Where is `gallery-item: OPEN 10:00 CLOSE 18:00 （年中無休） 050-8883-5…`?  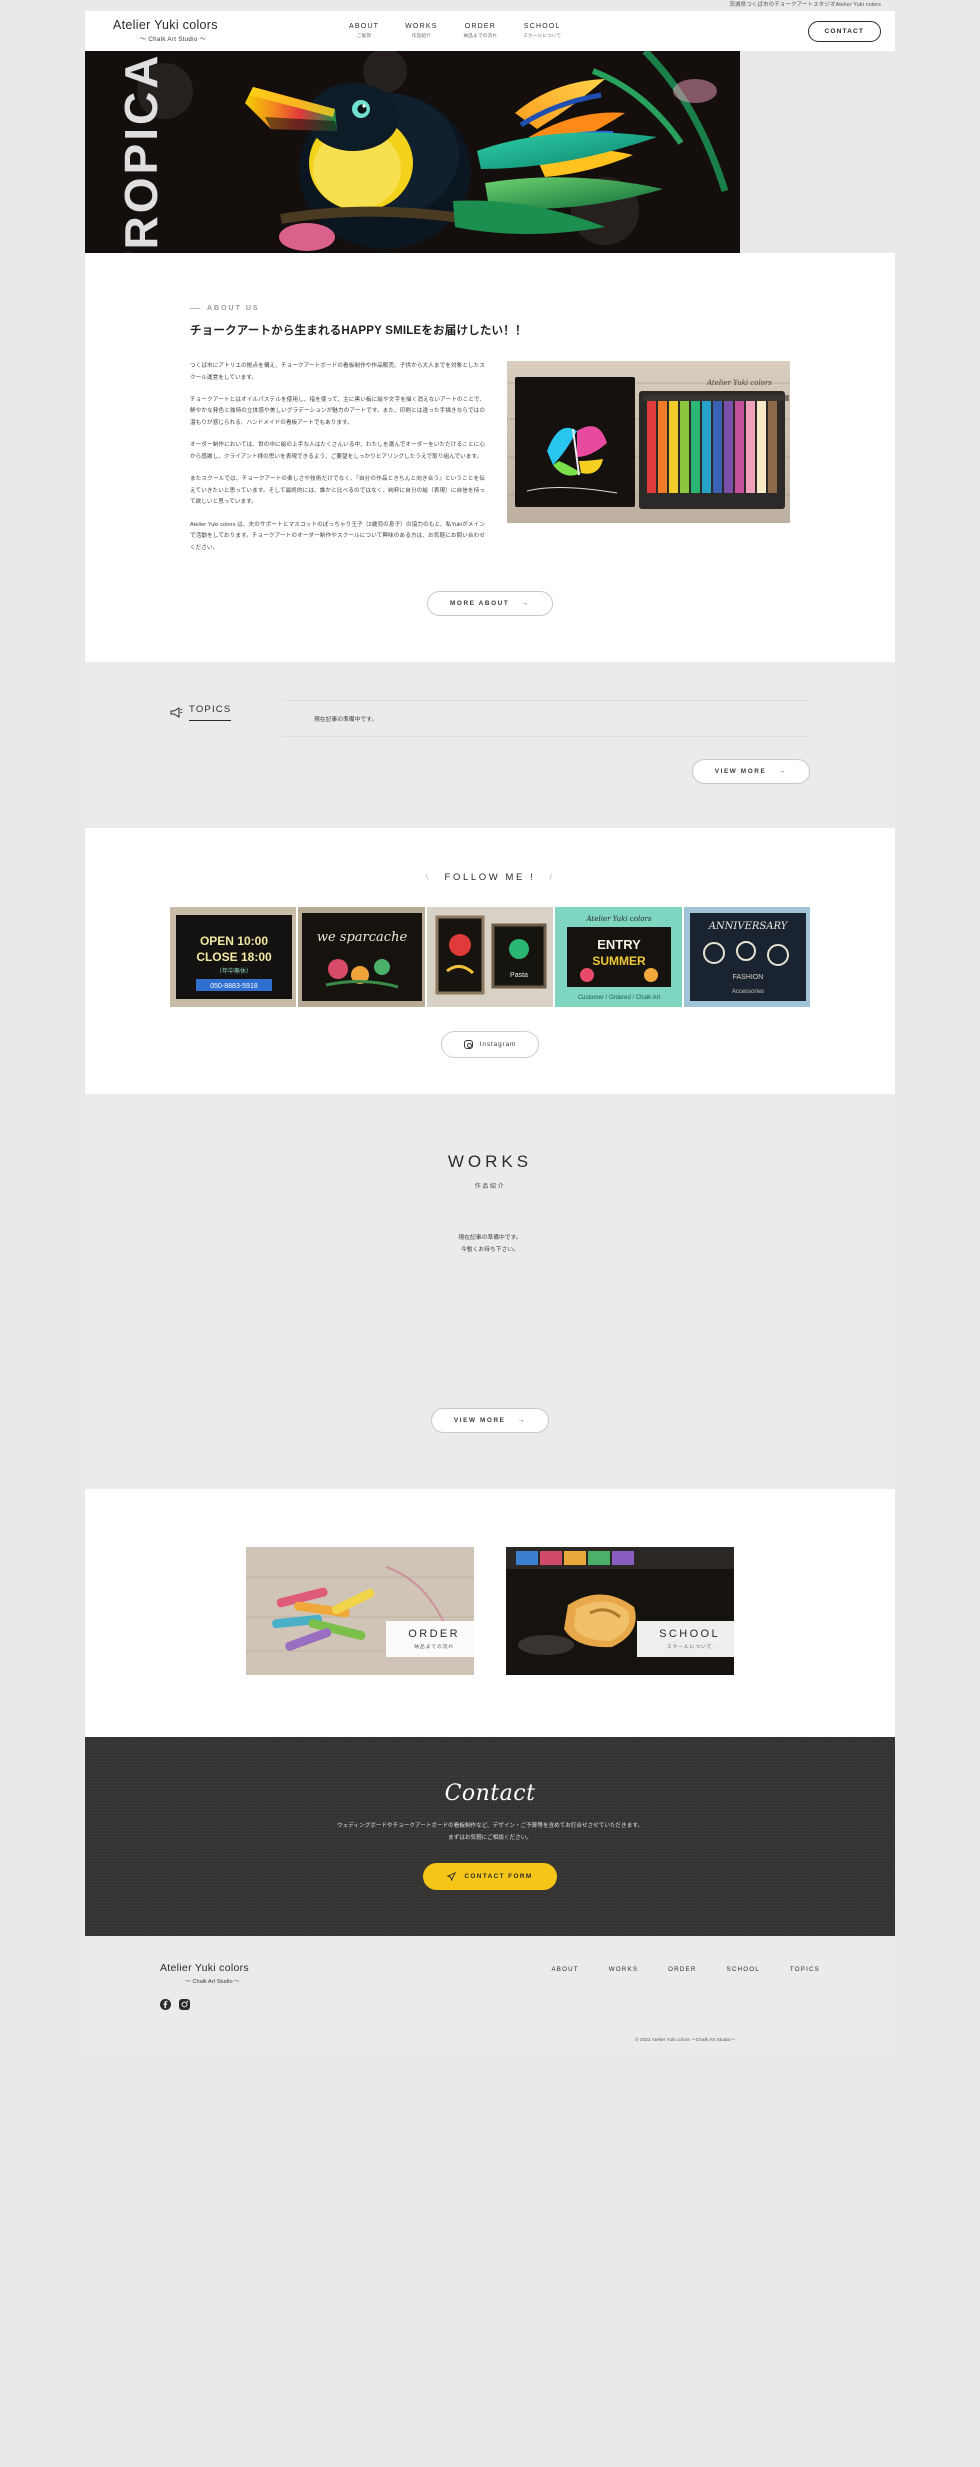
gallery-item: OPEN 10:00 CLOSE 18:00 （年中無休） 050-8883-5… is located at coordinates (233, 956).